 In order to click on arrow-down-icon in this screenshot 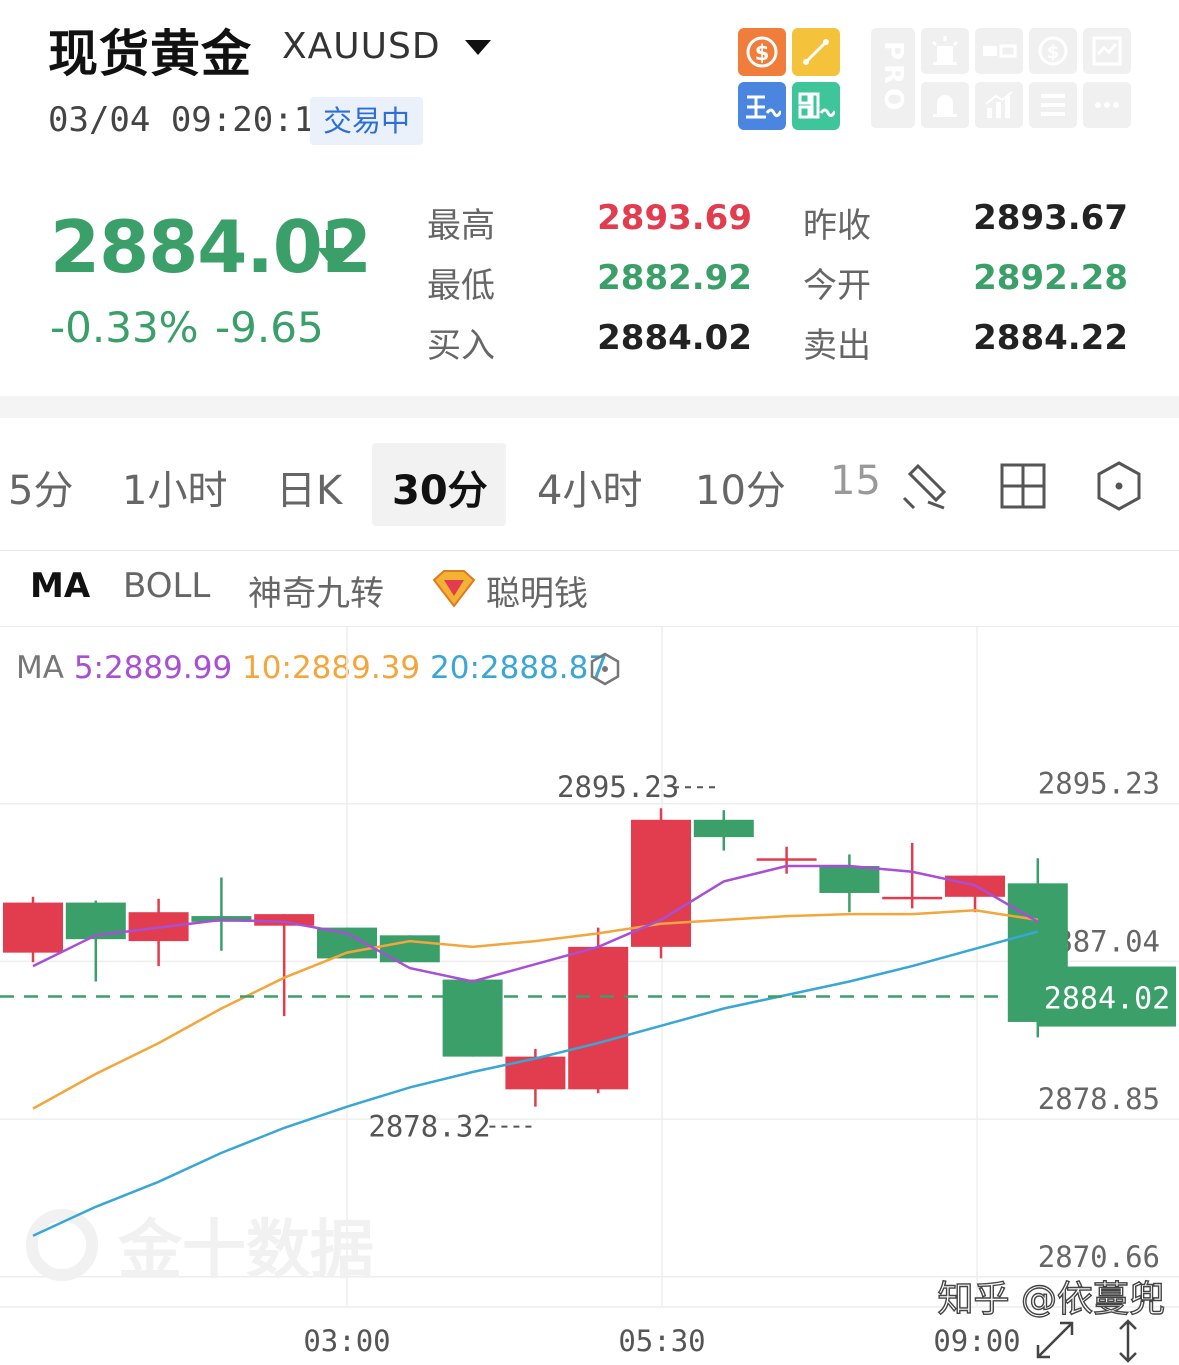, I will do `click(330, 250)`.